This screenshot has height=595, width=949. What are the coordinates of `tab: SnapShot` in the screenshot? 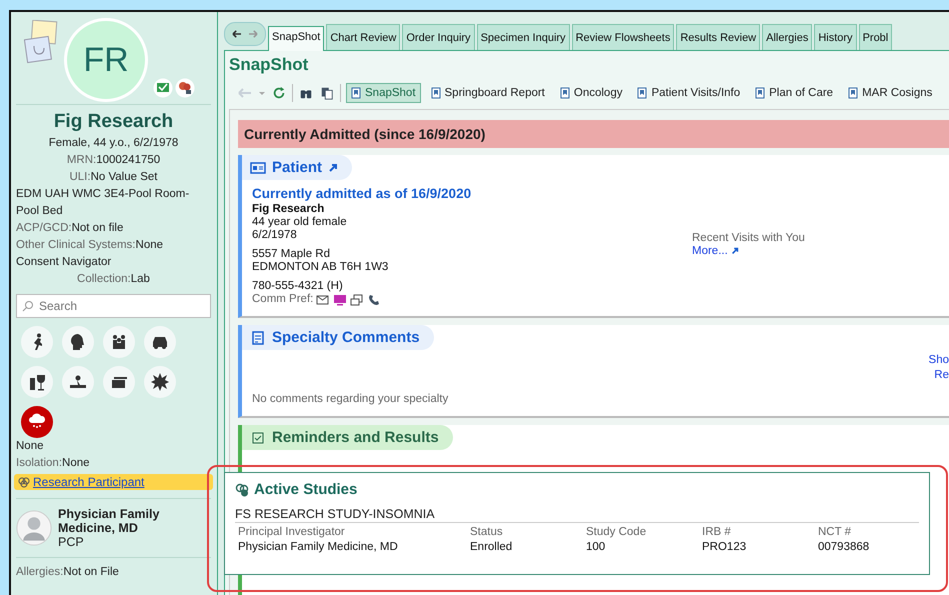 It's located at (296, 38).